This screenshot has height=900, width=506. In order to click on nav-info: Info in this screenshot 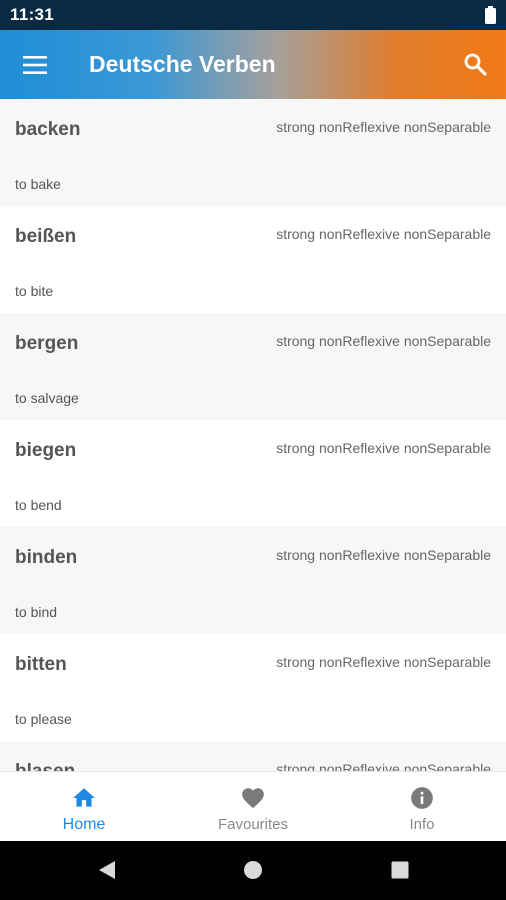, I will do `click(422, 807)`.